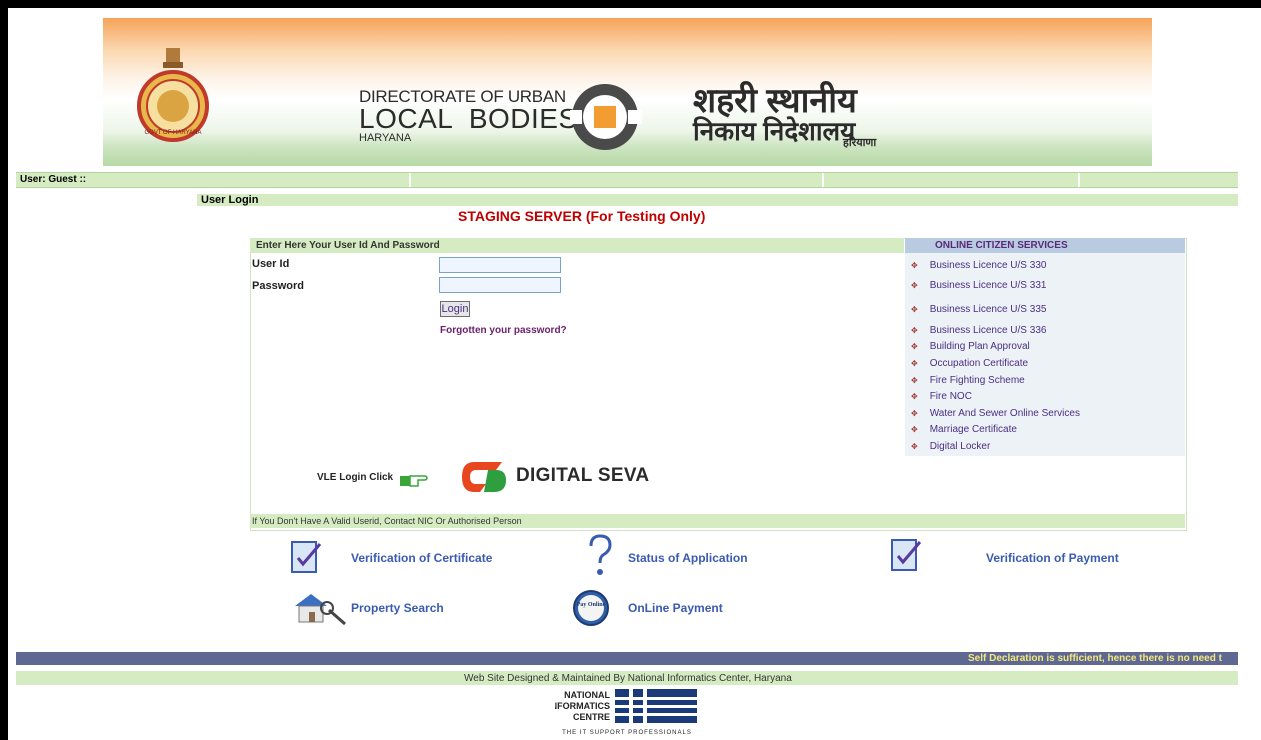 This screenshot has height=740, width=1261. What do you see at coordinates (1005, 413) in the screenshot?
I see `service-label: Water And Sewer Online Services` at bounding box center [1005, 413].